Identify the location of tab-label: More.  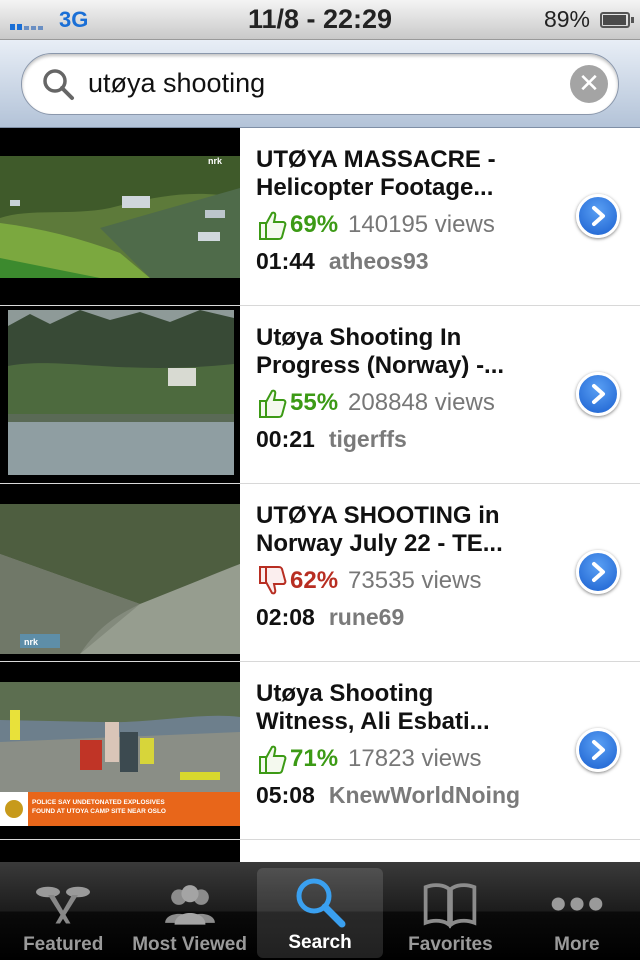
(577, 944).